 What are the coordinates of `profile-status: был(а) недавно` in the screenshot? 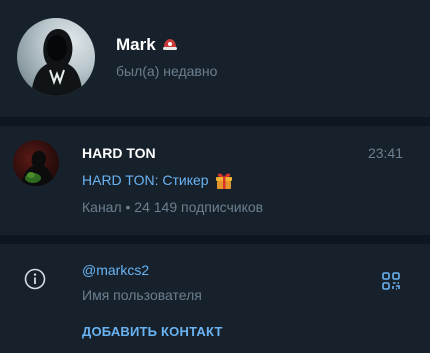 It's located at (167, 71).